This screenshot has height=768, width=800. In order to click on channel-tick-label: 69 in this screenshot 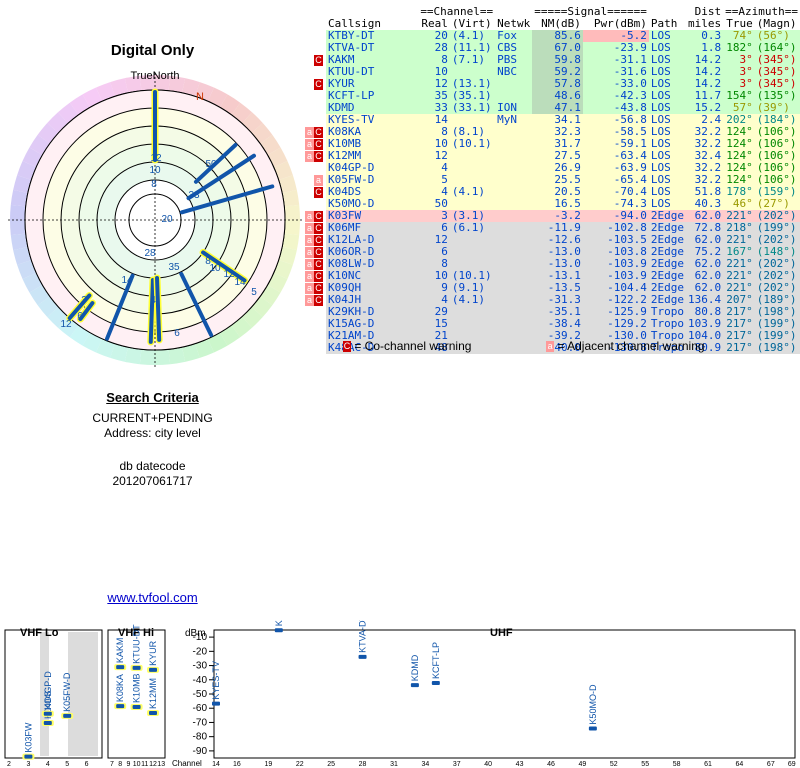, I will do `click(792, 764)`.